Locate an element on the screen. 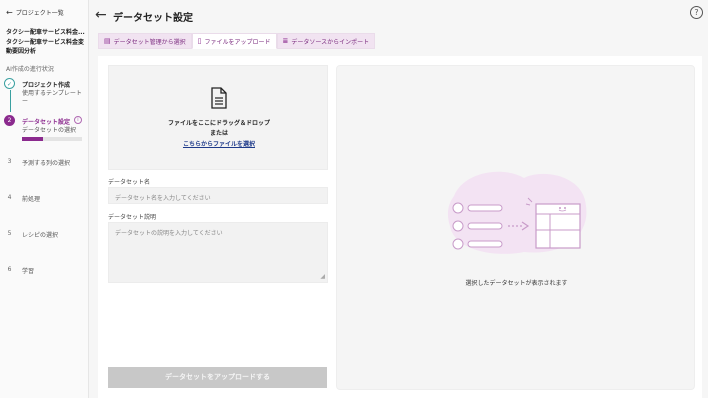 This screenshot has width=708, height=398. step-title: レシピの選択 is located at coordinates (40, 235).